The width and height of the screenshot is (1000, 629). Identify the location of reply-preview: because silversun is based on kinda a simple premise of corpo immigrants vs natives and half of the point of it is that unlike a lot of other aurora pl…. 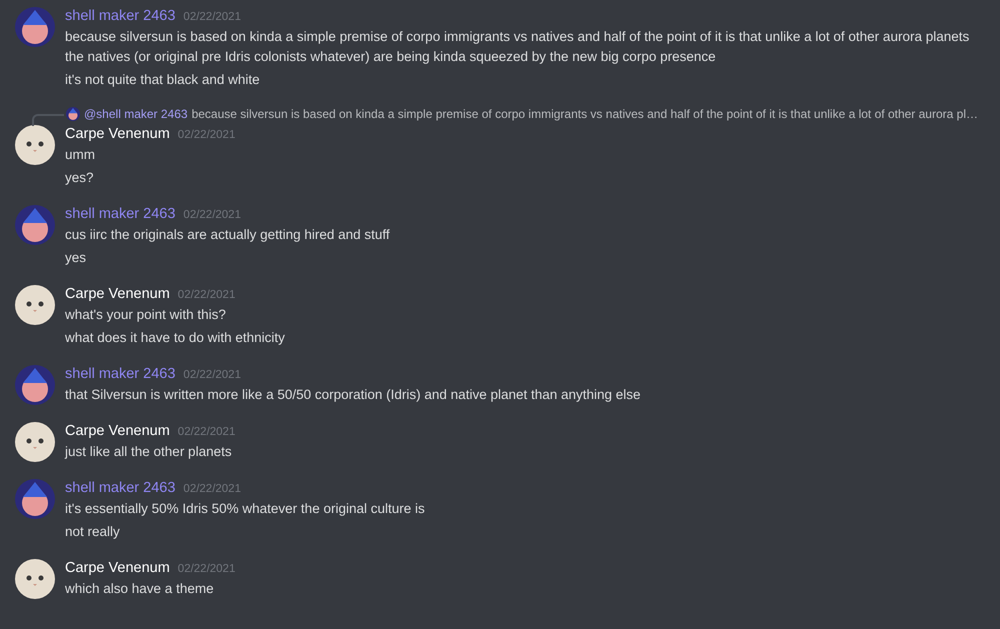
(585, 114).